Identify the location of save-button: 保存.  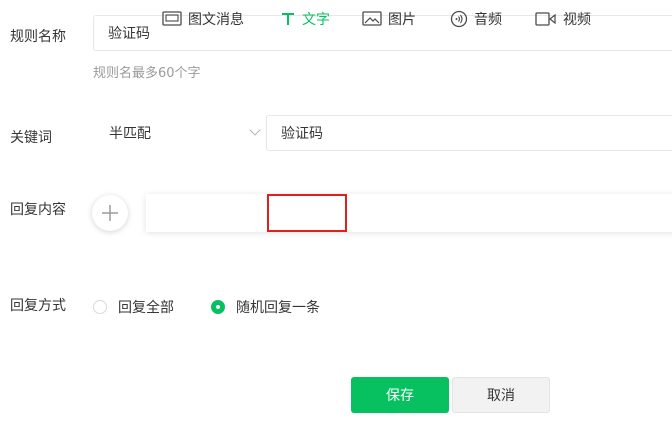
(400, 395).